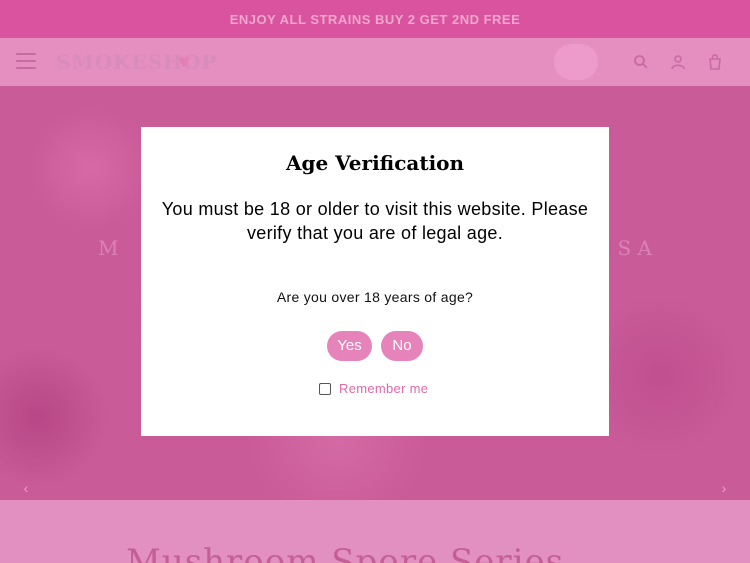  I want to click on modal-title: Age Verification, so click(375, 163).